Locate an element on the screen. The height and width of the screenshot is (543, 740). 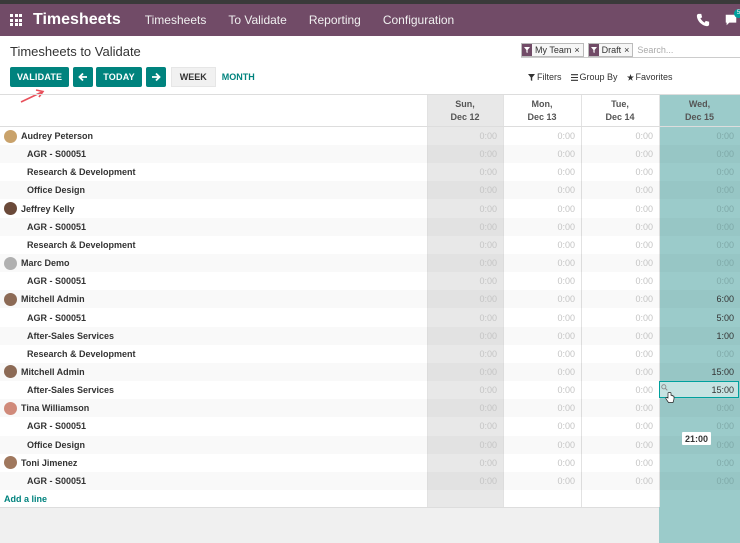
table-row: Audrey Peterson 0:00 0:00 0:00 0:00 is located at coordinates (370, 136).